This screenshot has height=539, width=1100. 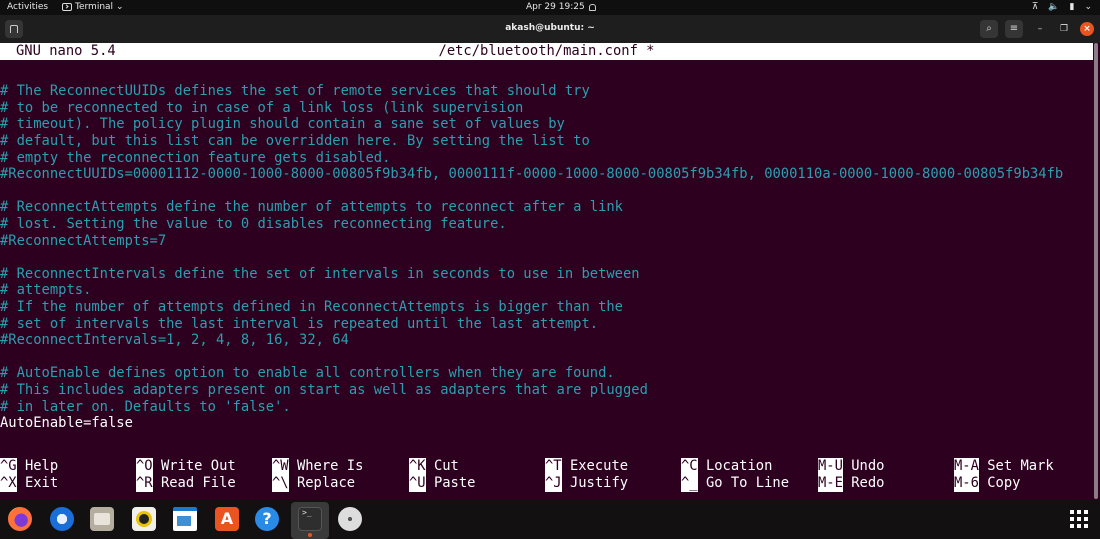 I want to click on comment-line: # attempts., so click(x=46, y=290).